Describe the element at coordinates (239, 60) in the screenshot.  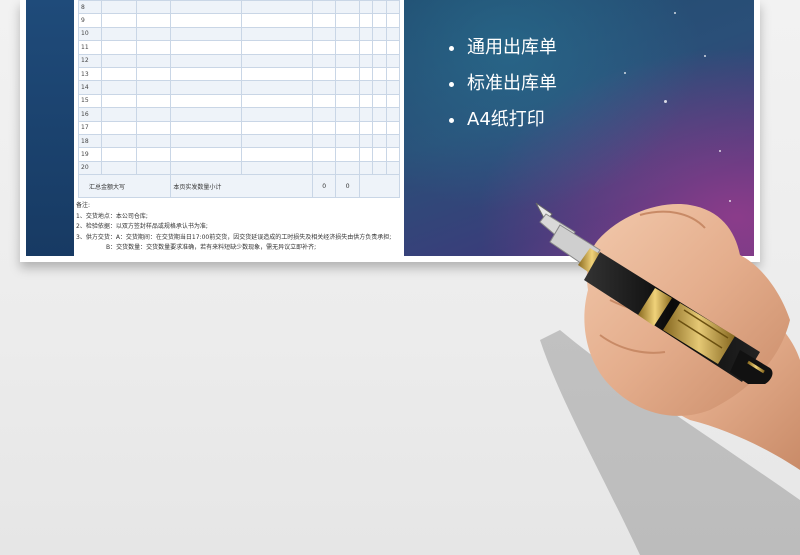
I see `table-row: 12` at that location.